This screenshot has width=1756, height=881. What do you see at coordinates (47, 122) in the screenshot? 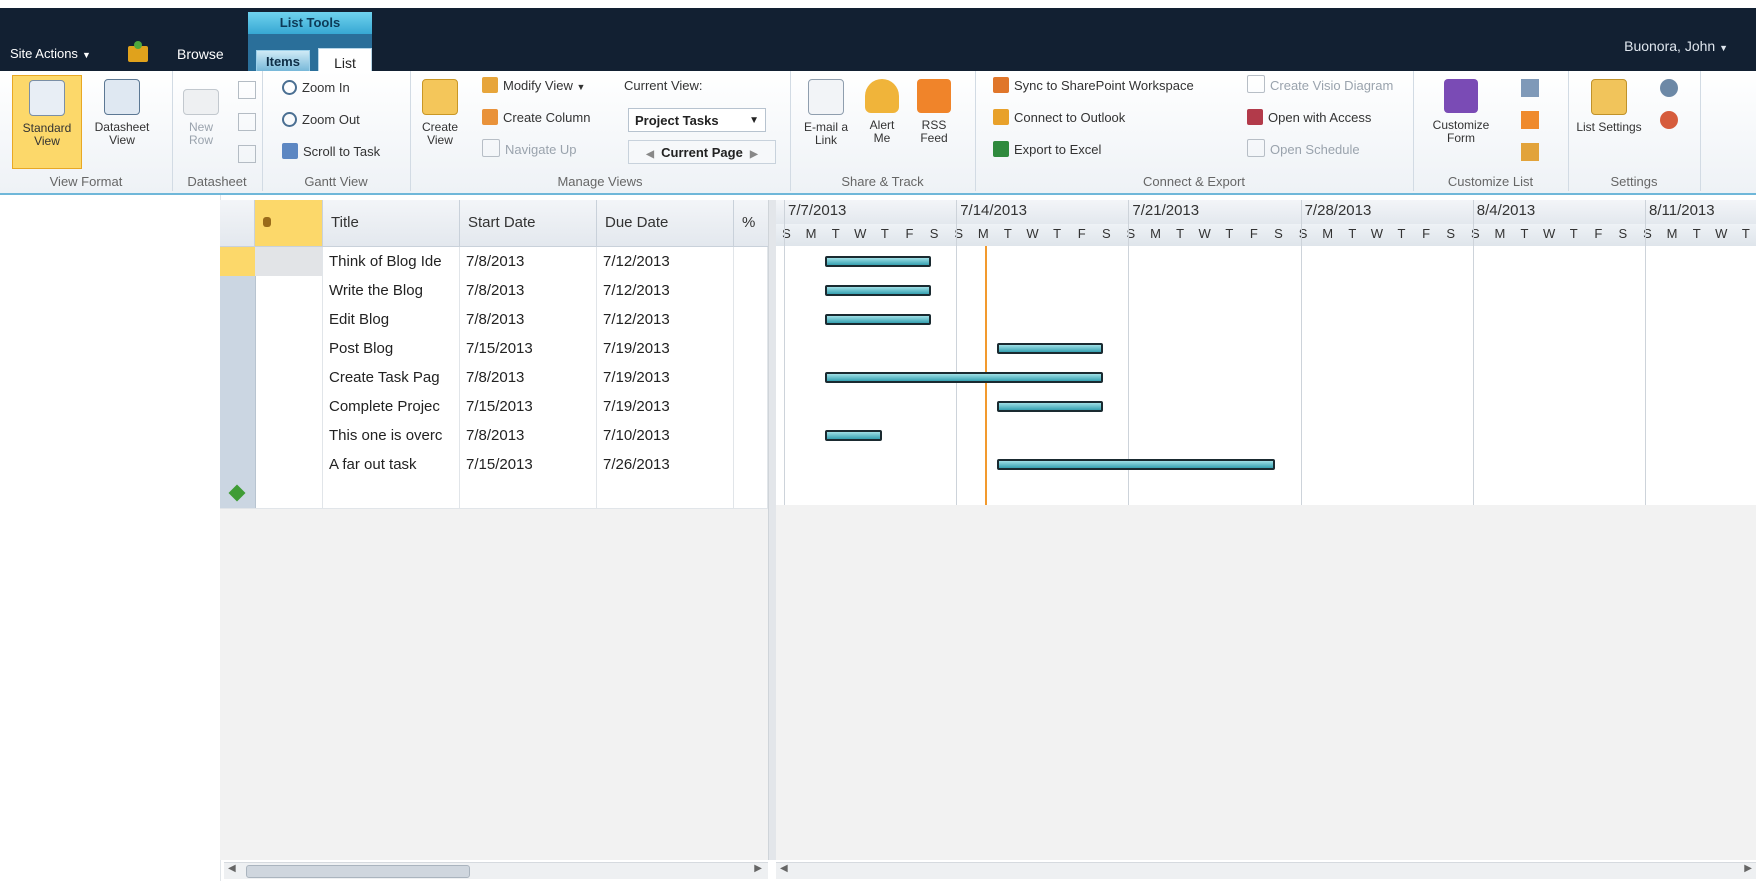
I see `standard-view-button: Standard View` at bounding box center [47, 122].